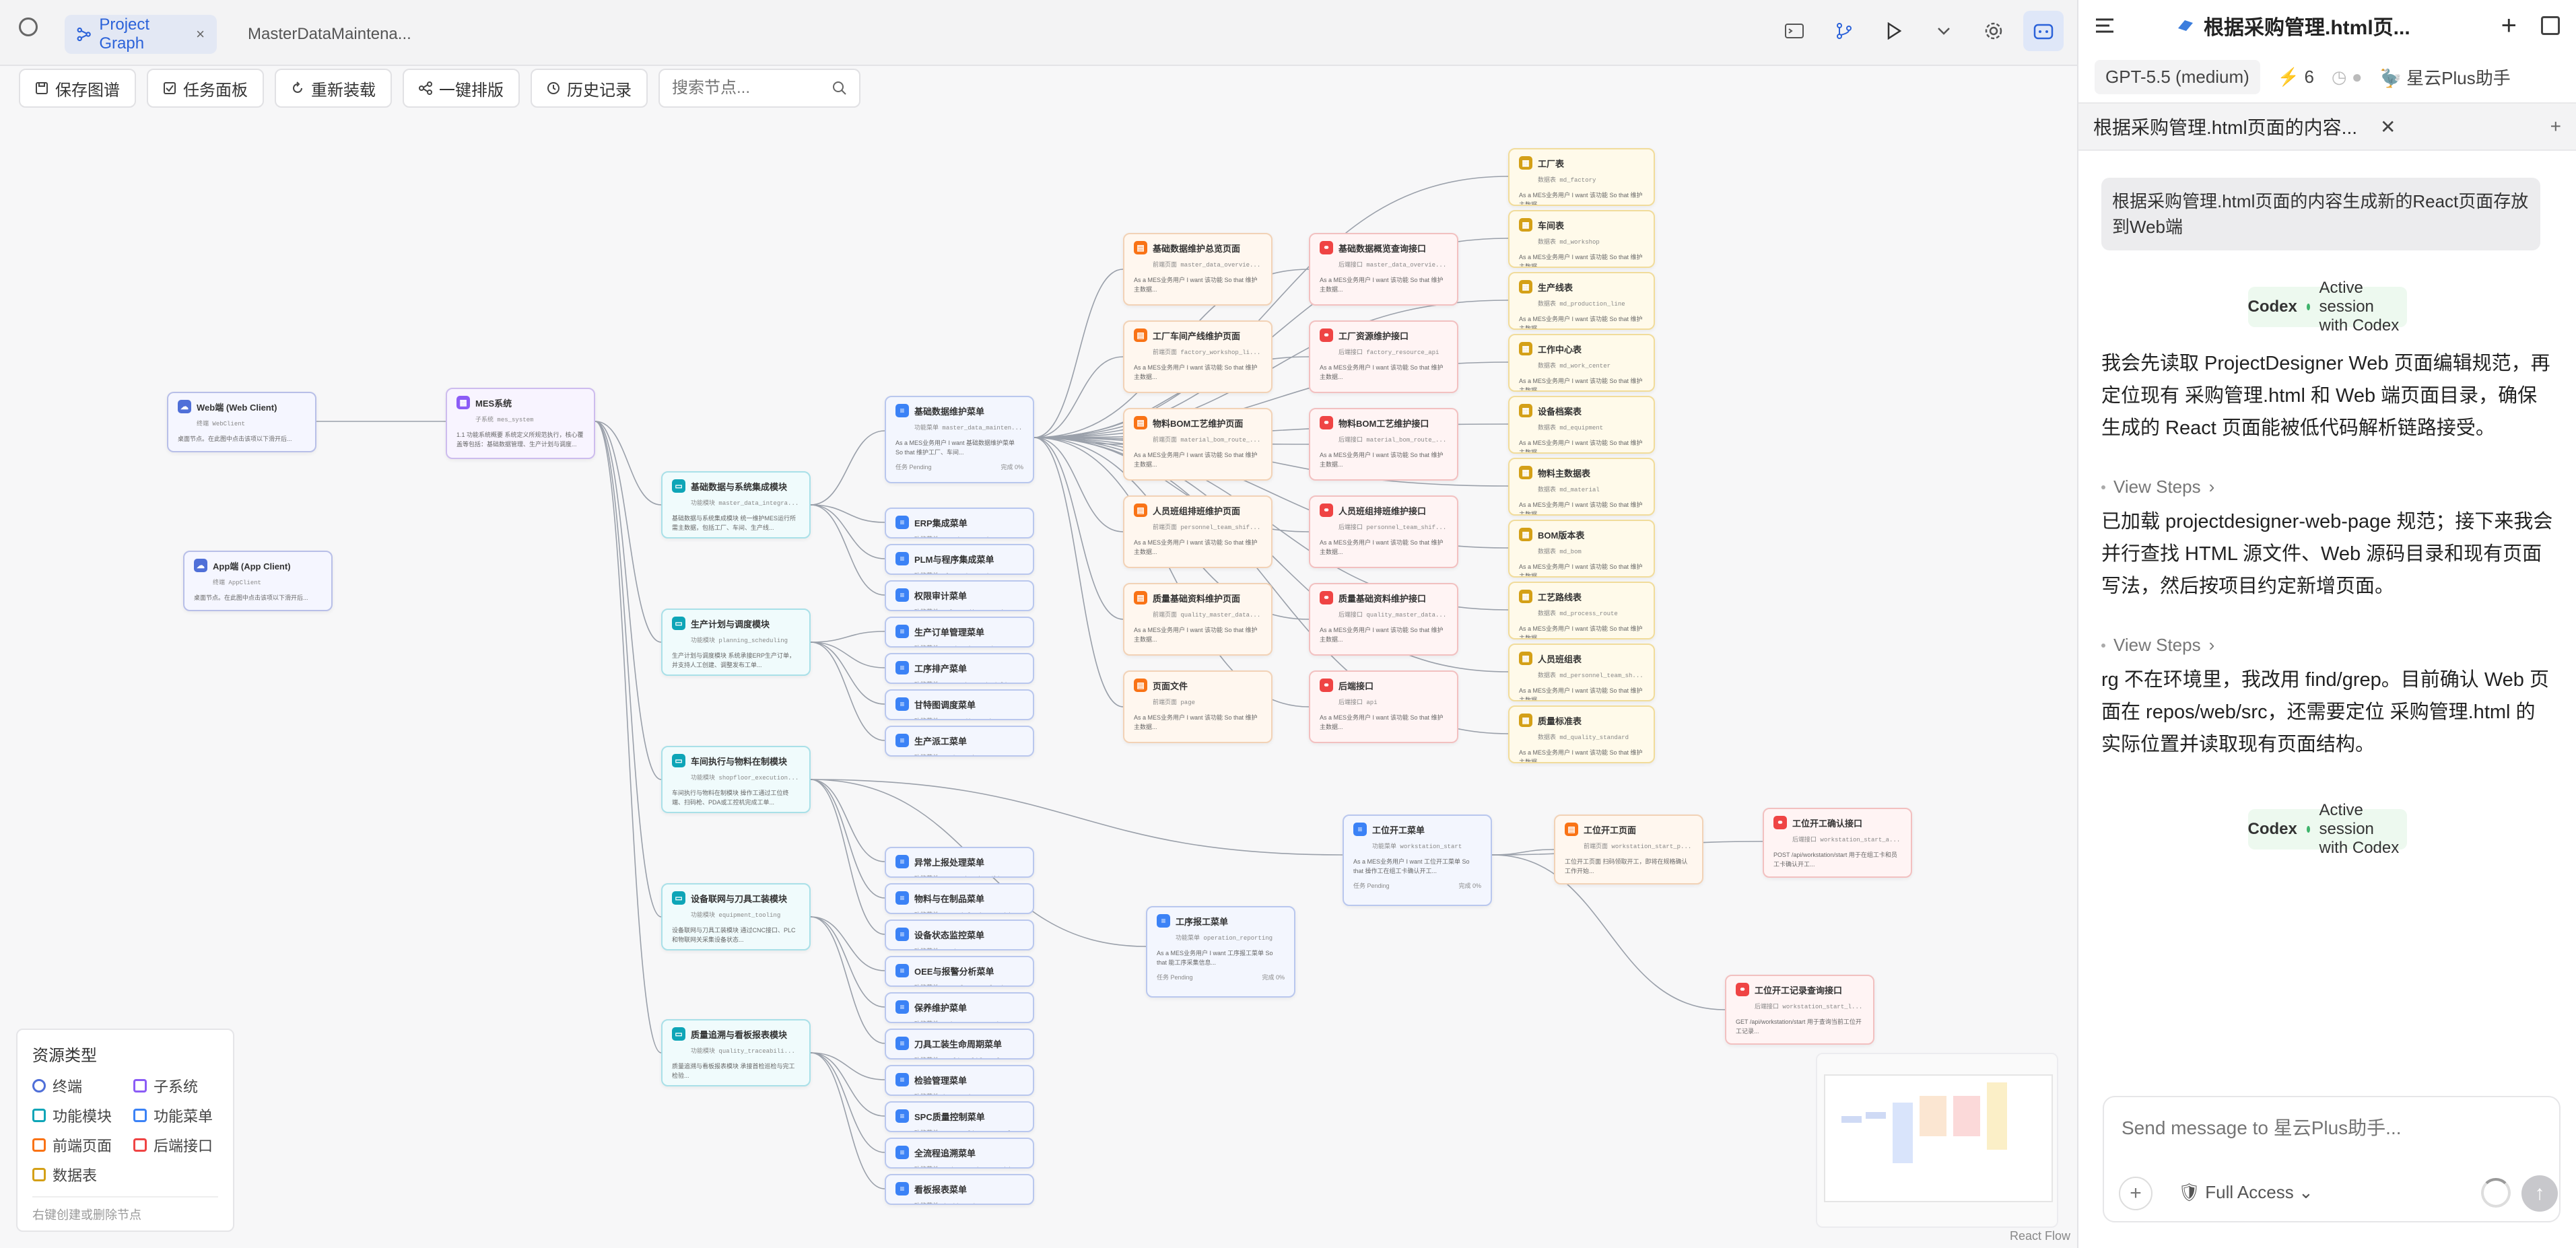 The height and width of the screenshot is (1248, 2576). What do you see at coordinates (959, 668) in the screenshot?
I see `node-menu: ≡ 工序排产菜单功能菜单 operation_scheduling` at bounding box center [959, 668].